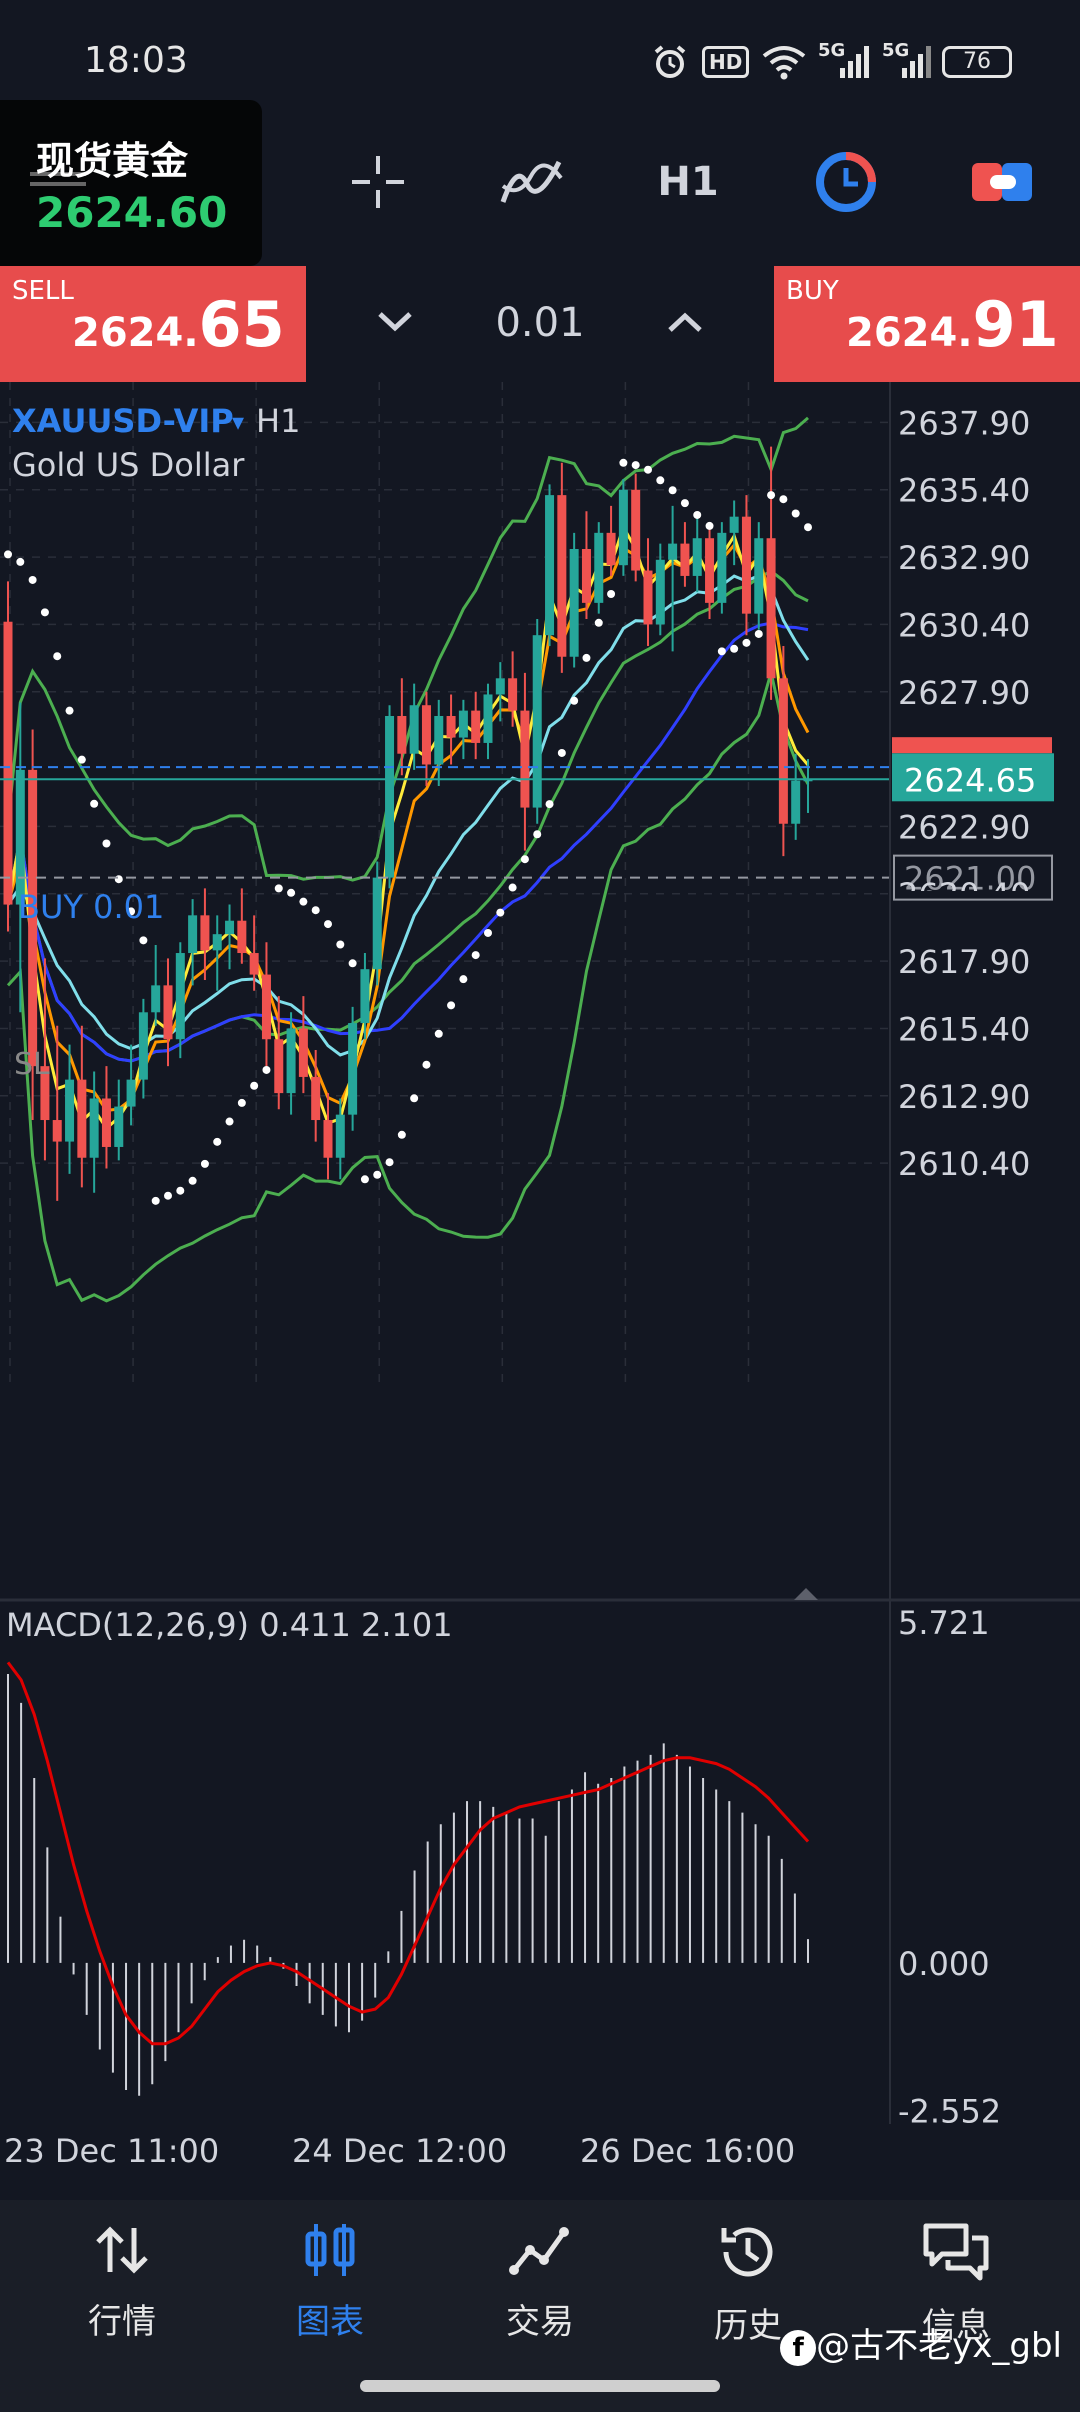  What do you see at coordinates (1015, 324) in the screenshot?
I see `buy-price-big: 91` at bounding box center [1015, 324].